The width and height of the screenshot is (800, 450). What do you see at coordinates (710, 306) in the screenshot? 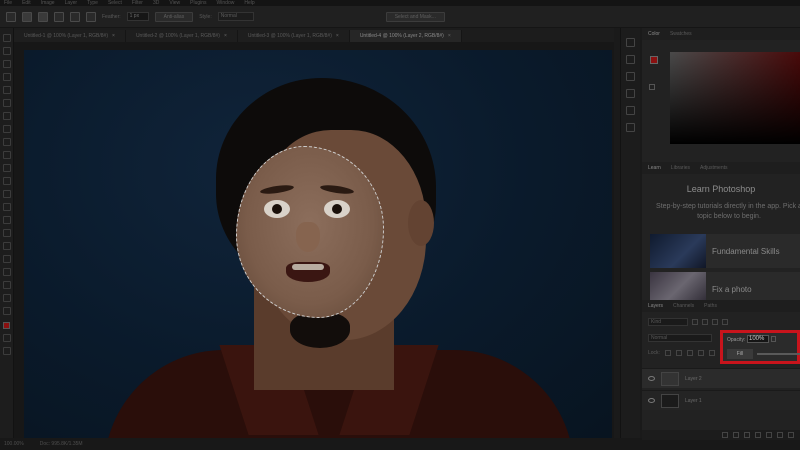
I see `tab-paths: Paths` at bounding box center [710, 306].